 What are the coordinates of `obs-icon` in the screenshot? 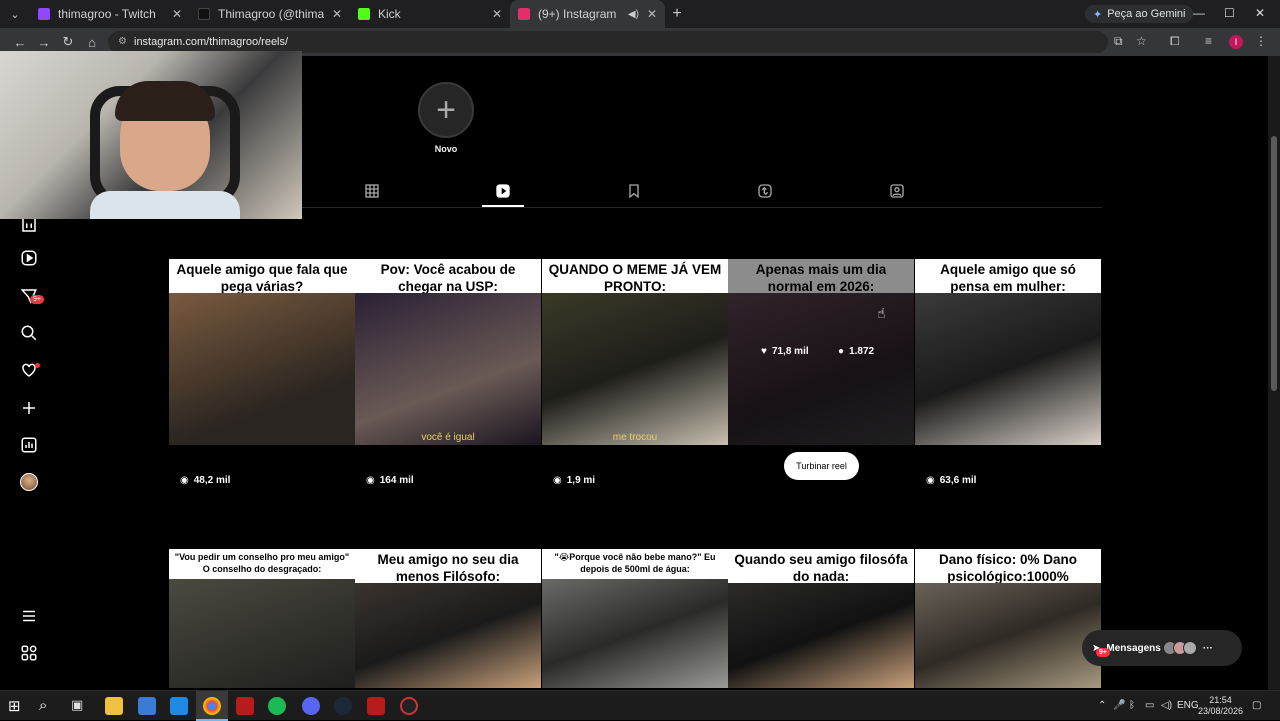 It's located at (409, 706).